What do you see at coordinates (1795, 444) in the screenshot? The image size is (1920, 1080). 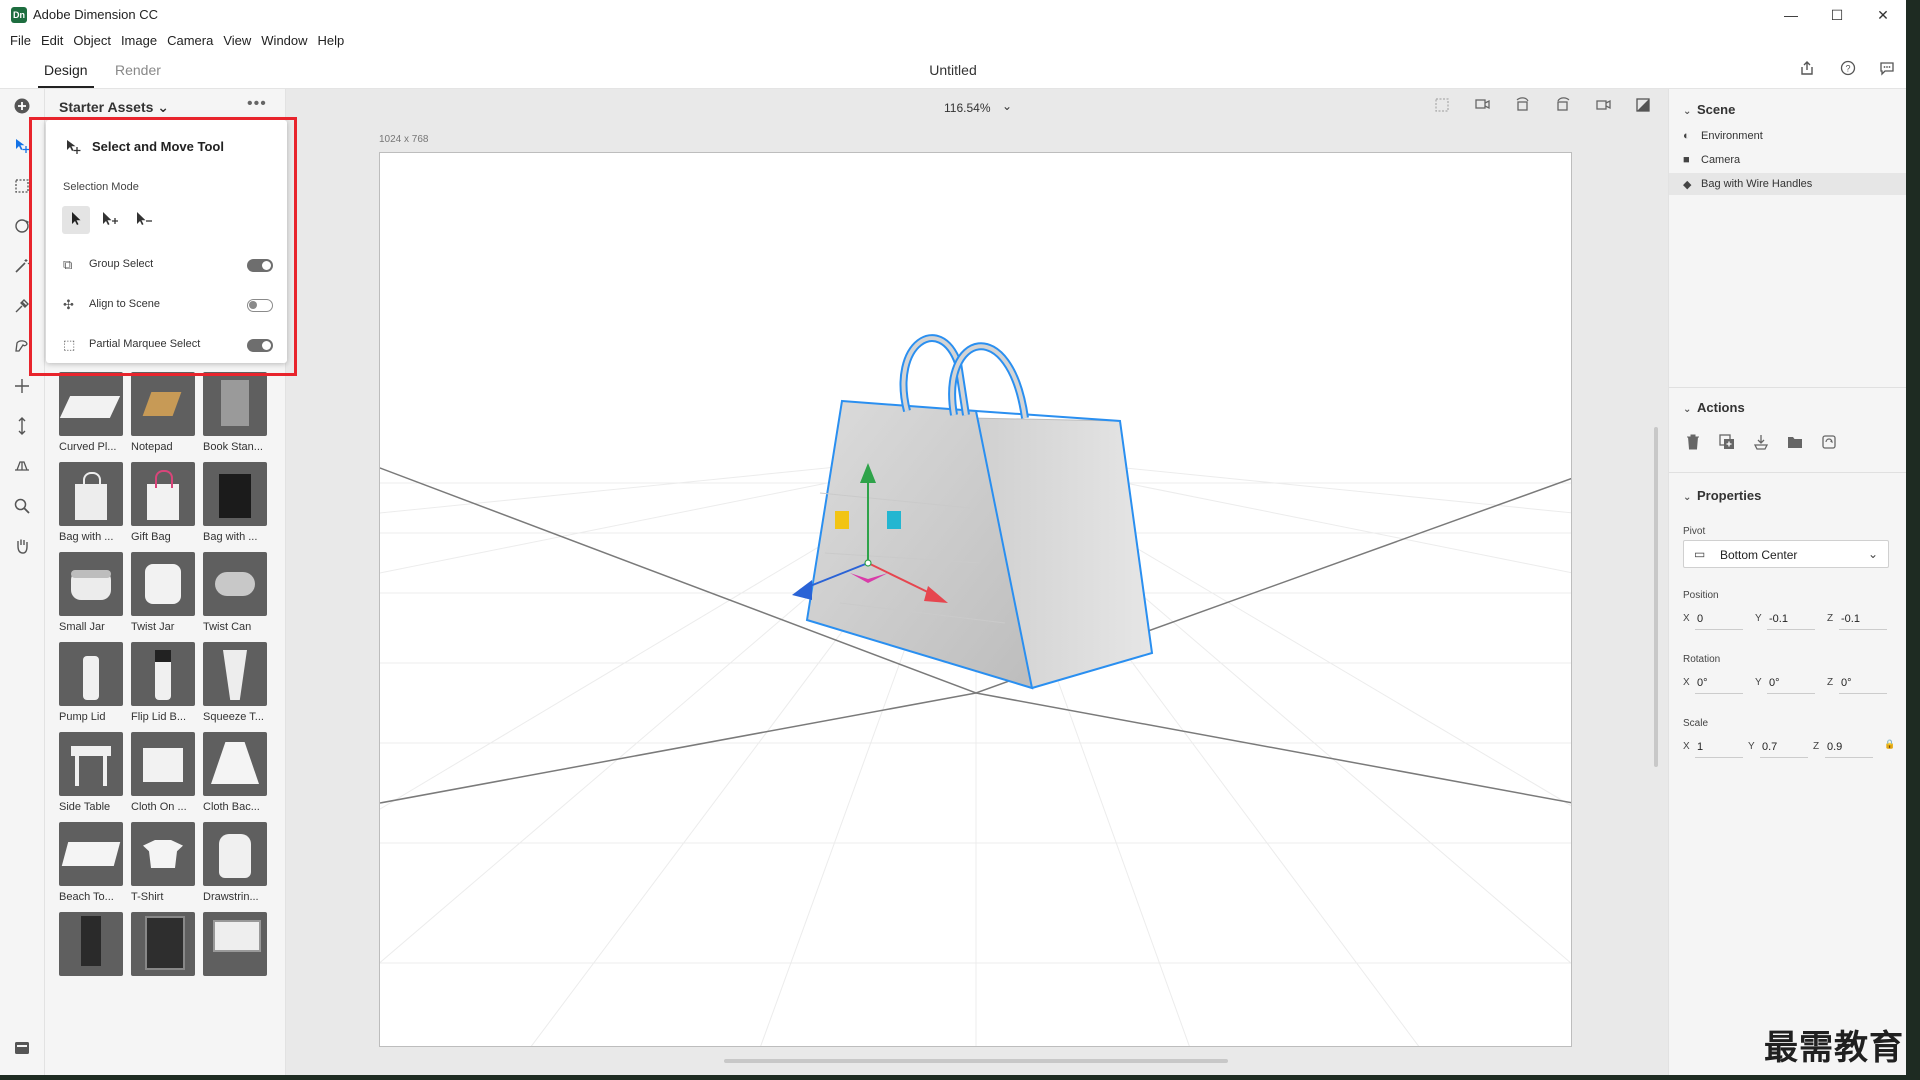 I see `group-icon` at bounding box center [1795, 444].